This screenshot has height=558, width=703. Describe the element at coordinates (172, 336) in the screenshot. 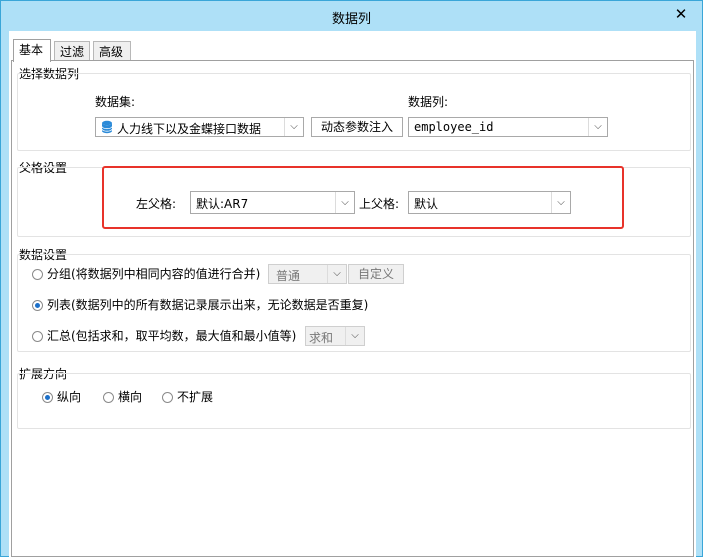

I see `summary-radio-label: 汇总(包括求和，取平均数，最大值和最小值等)` at that location.